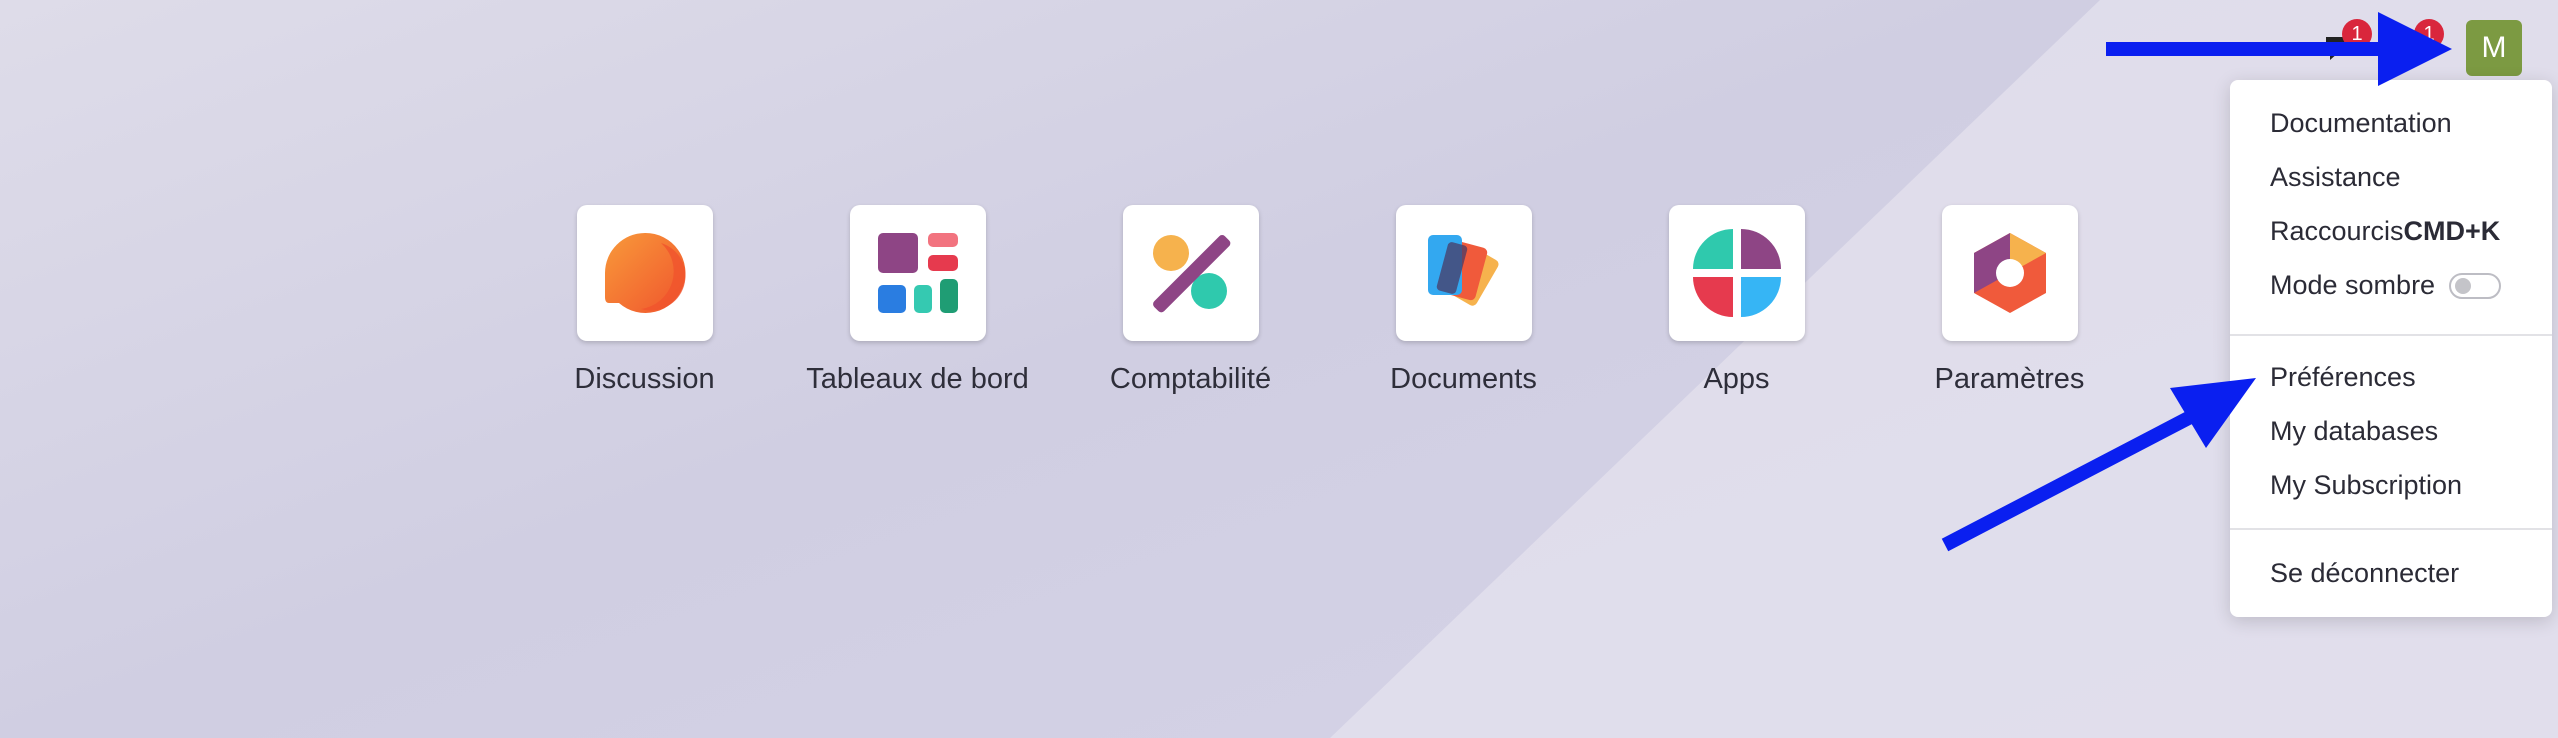  I want to click on documents-icon, so click(1462, 270).